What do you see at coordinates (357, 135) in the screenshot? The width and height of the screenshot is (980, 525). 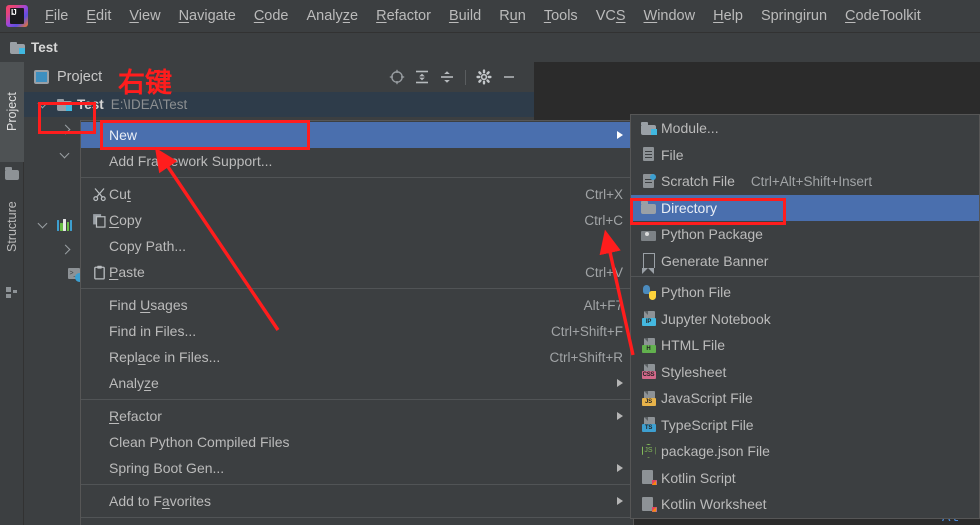 I see `menu-item-new: New` at bounding box center [357, 135].